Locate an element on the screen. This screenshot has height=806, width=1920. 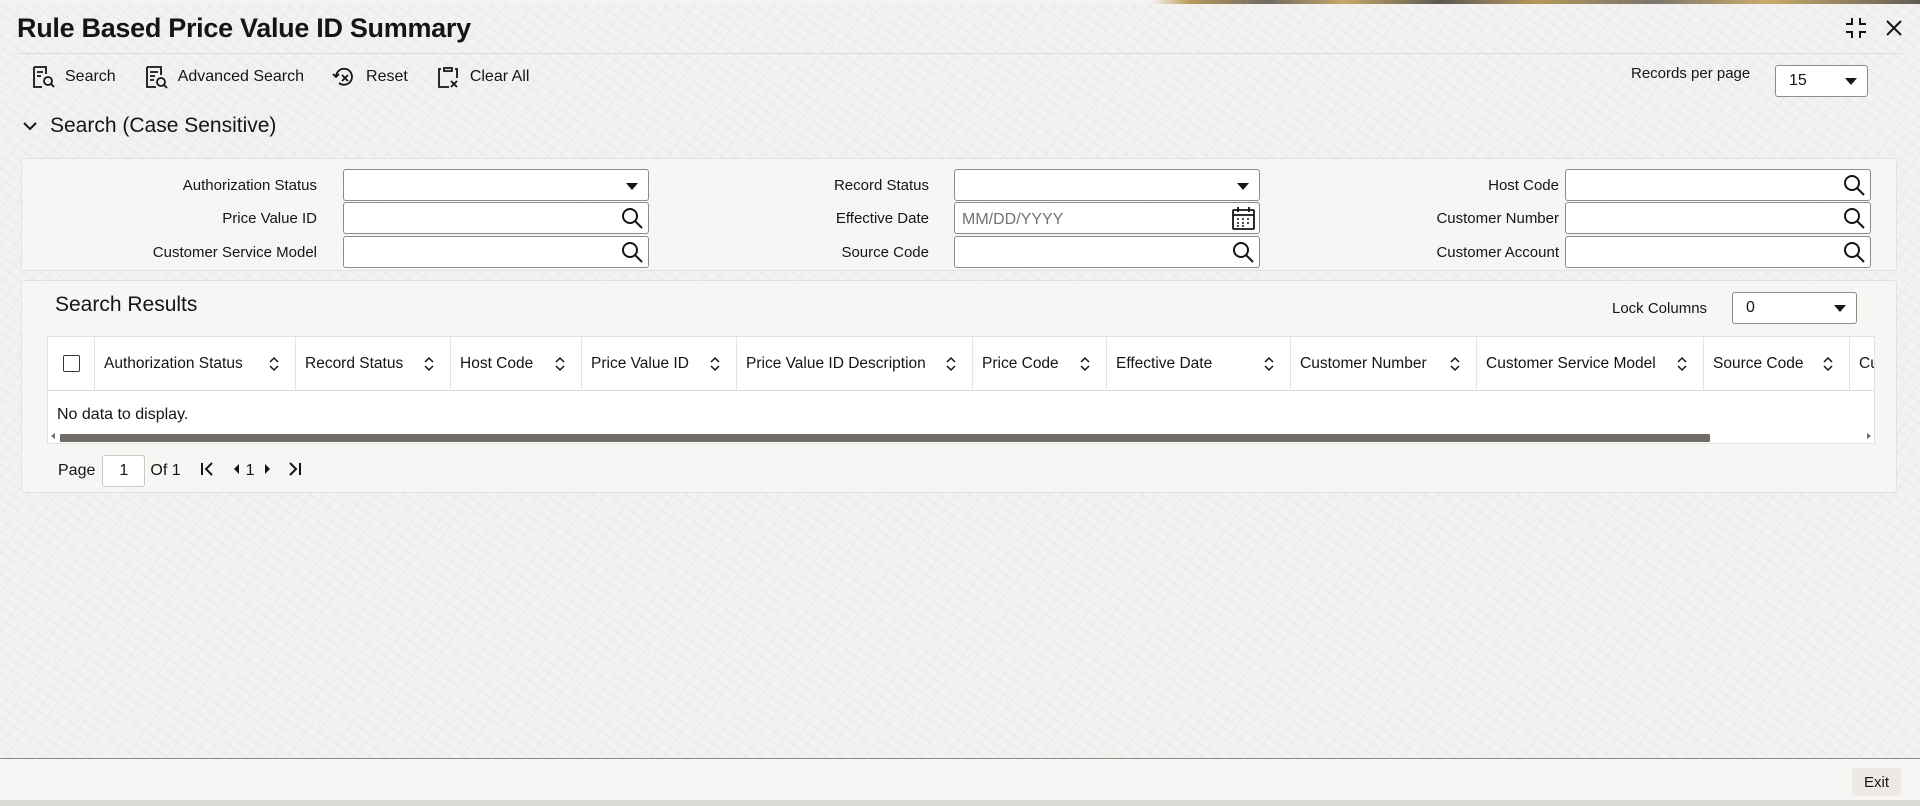
clear-all-button: Clear All is located at coordinates (482, 77).